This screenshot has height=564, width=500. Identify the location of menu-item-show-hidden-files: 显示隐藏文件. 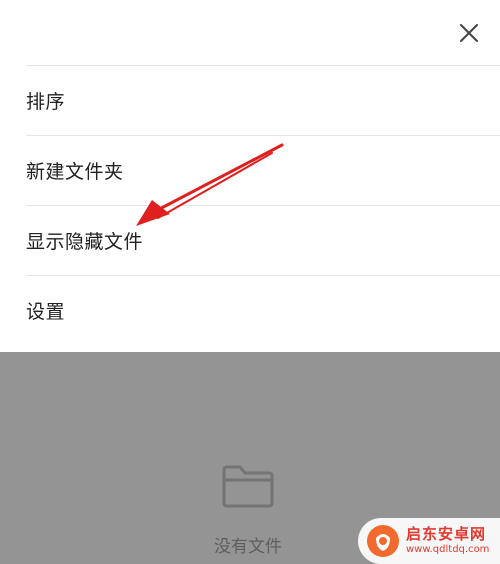
(263, 240).